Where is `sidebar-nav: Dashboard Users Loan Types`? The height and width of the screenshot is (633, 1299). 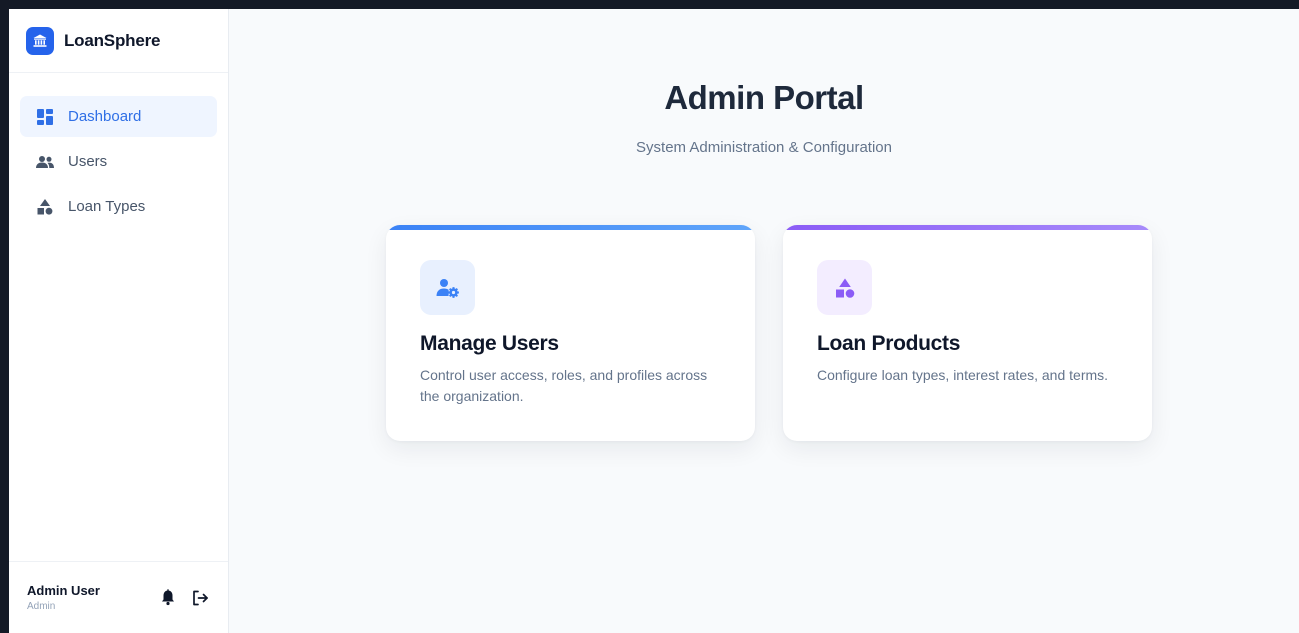 sidebar-nav: Dashboard Users Loan Types is located at coordinates (118, 150).